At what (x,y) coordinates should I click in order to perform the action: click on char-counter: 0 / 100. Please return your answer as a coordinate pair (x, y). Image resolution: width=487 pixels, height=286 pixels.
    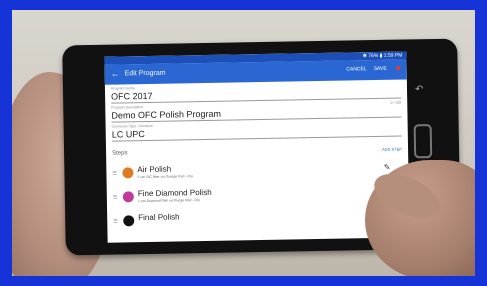
    Looking at the image, I should click on (396, 102).